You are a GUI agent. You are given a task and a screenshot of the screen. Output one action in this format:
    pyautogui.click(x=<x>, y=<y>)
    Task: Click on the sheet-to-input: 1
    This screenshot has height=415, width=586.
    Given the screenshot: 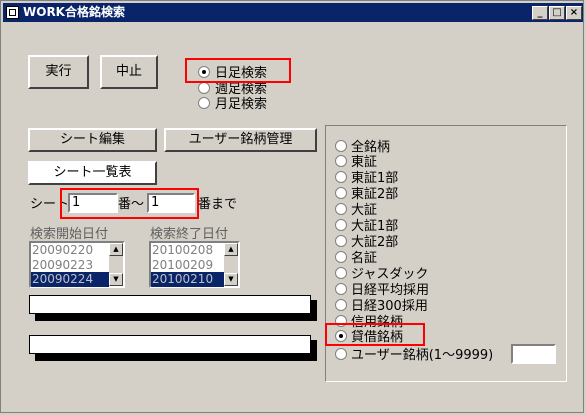 What is the action you would take?
    pyautogui.click(x=171, y=203)
    